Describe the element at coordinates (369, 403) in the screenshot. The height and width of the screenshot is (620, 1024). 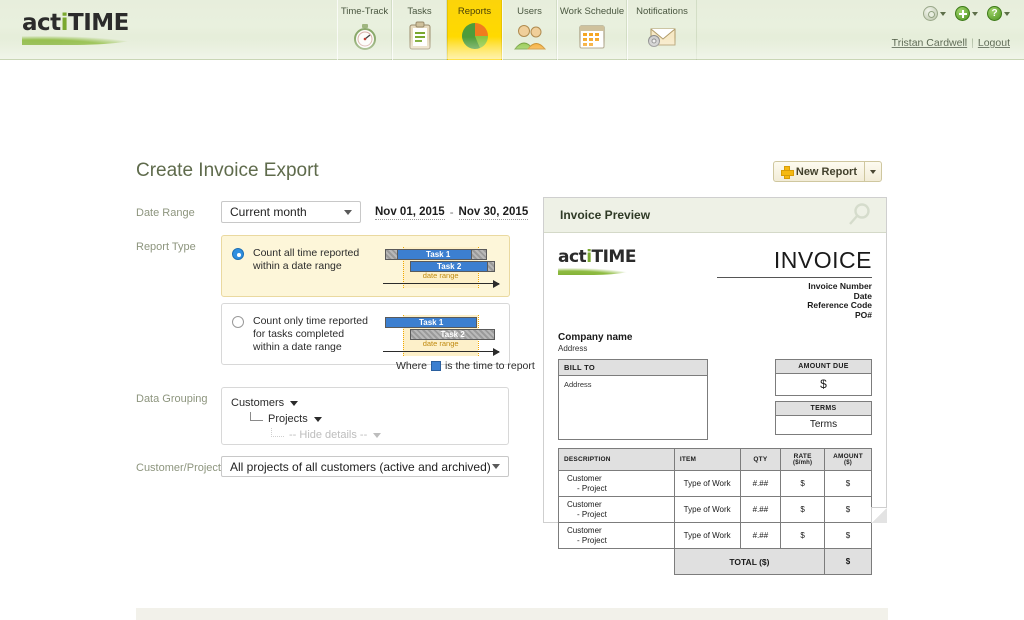
I see `grouping-level-1: Customers` at that location.